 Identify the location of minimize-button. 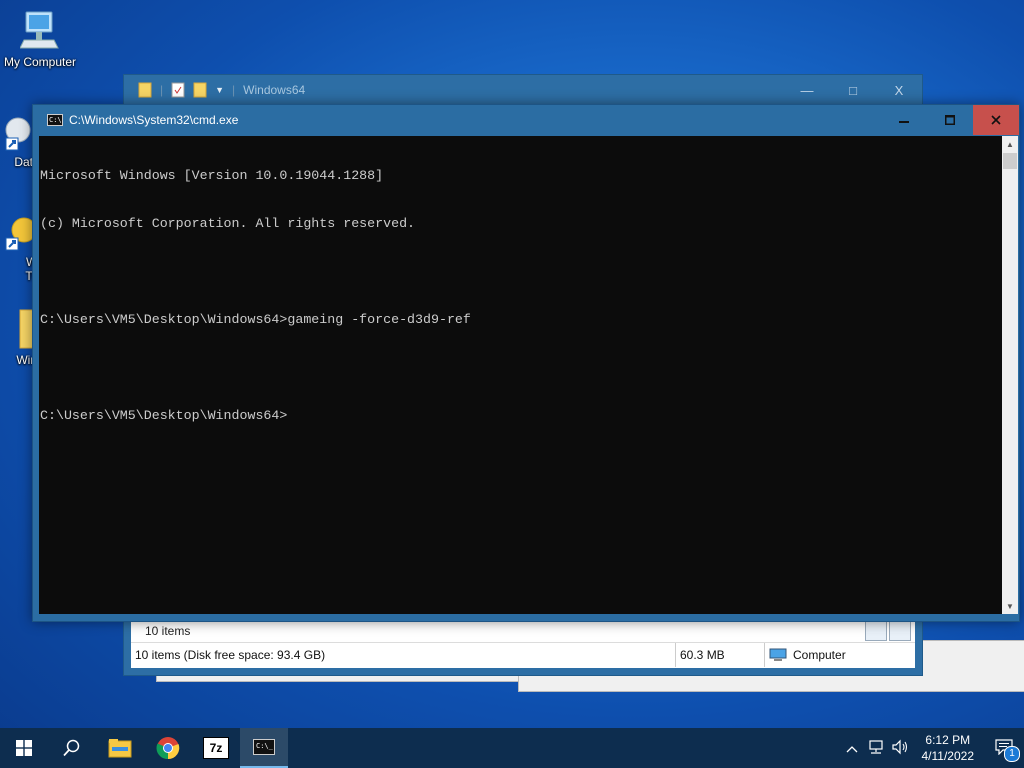
(904, 120).